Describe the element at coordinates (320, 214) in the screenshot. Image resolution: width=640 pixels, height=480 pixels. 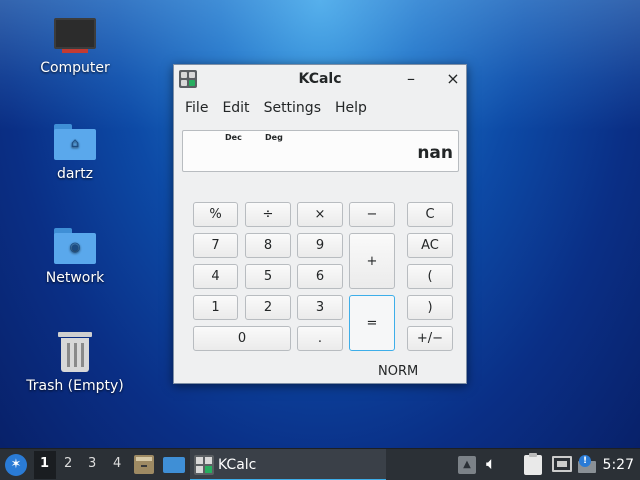
I see `multiply-button: ×` at that location.